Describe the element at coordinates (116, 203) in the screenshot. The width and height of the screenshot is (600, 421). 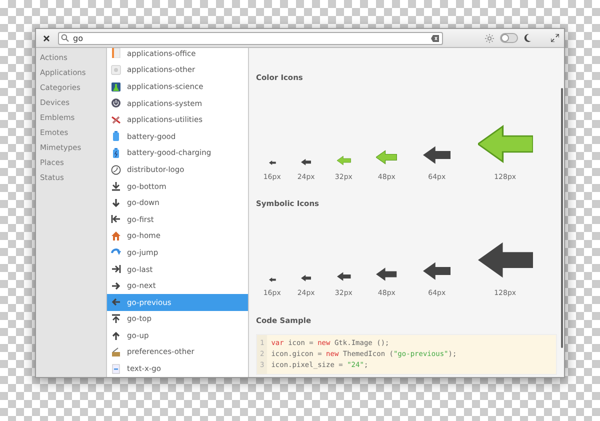
I see `arrow-down-icon` at that location.